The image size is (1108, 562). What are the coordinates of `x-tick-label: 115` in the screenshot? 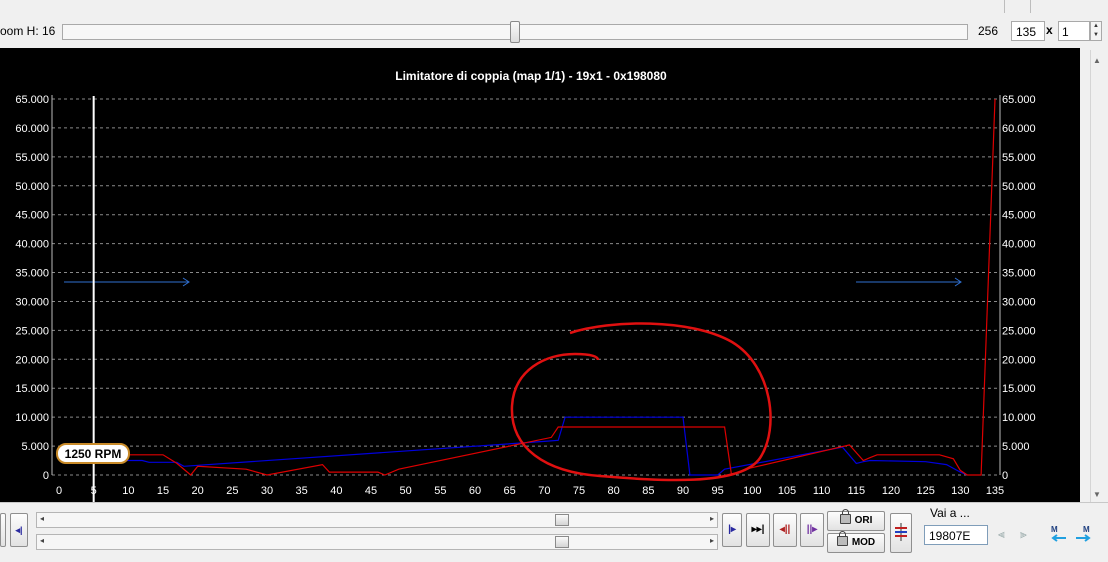 It's located at (857, 491).